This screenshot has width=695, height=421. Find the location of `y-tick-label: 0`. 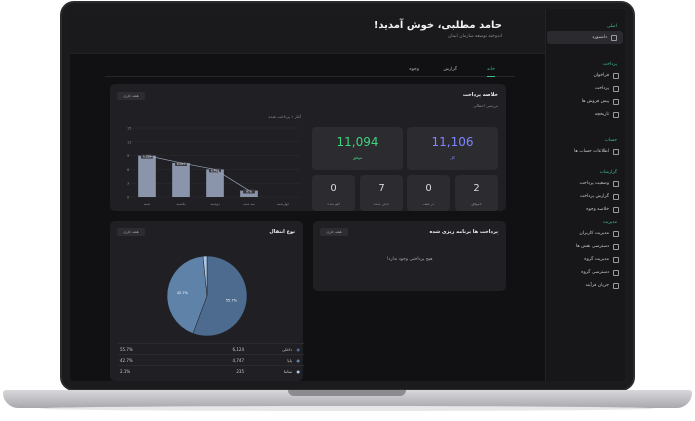

y-tick-label: 0 is located at coordinates (128, 198).